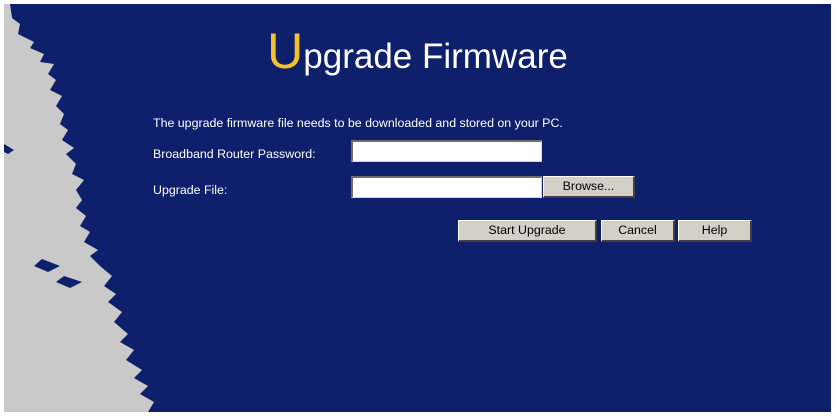  I want to click on page-title-text: pgrade Firmware, so click(435, 56).